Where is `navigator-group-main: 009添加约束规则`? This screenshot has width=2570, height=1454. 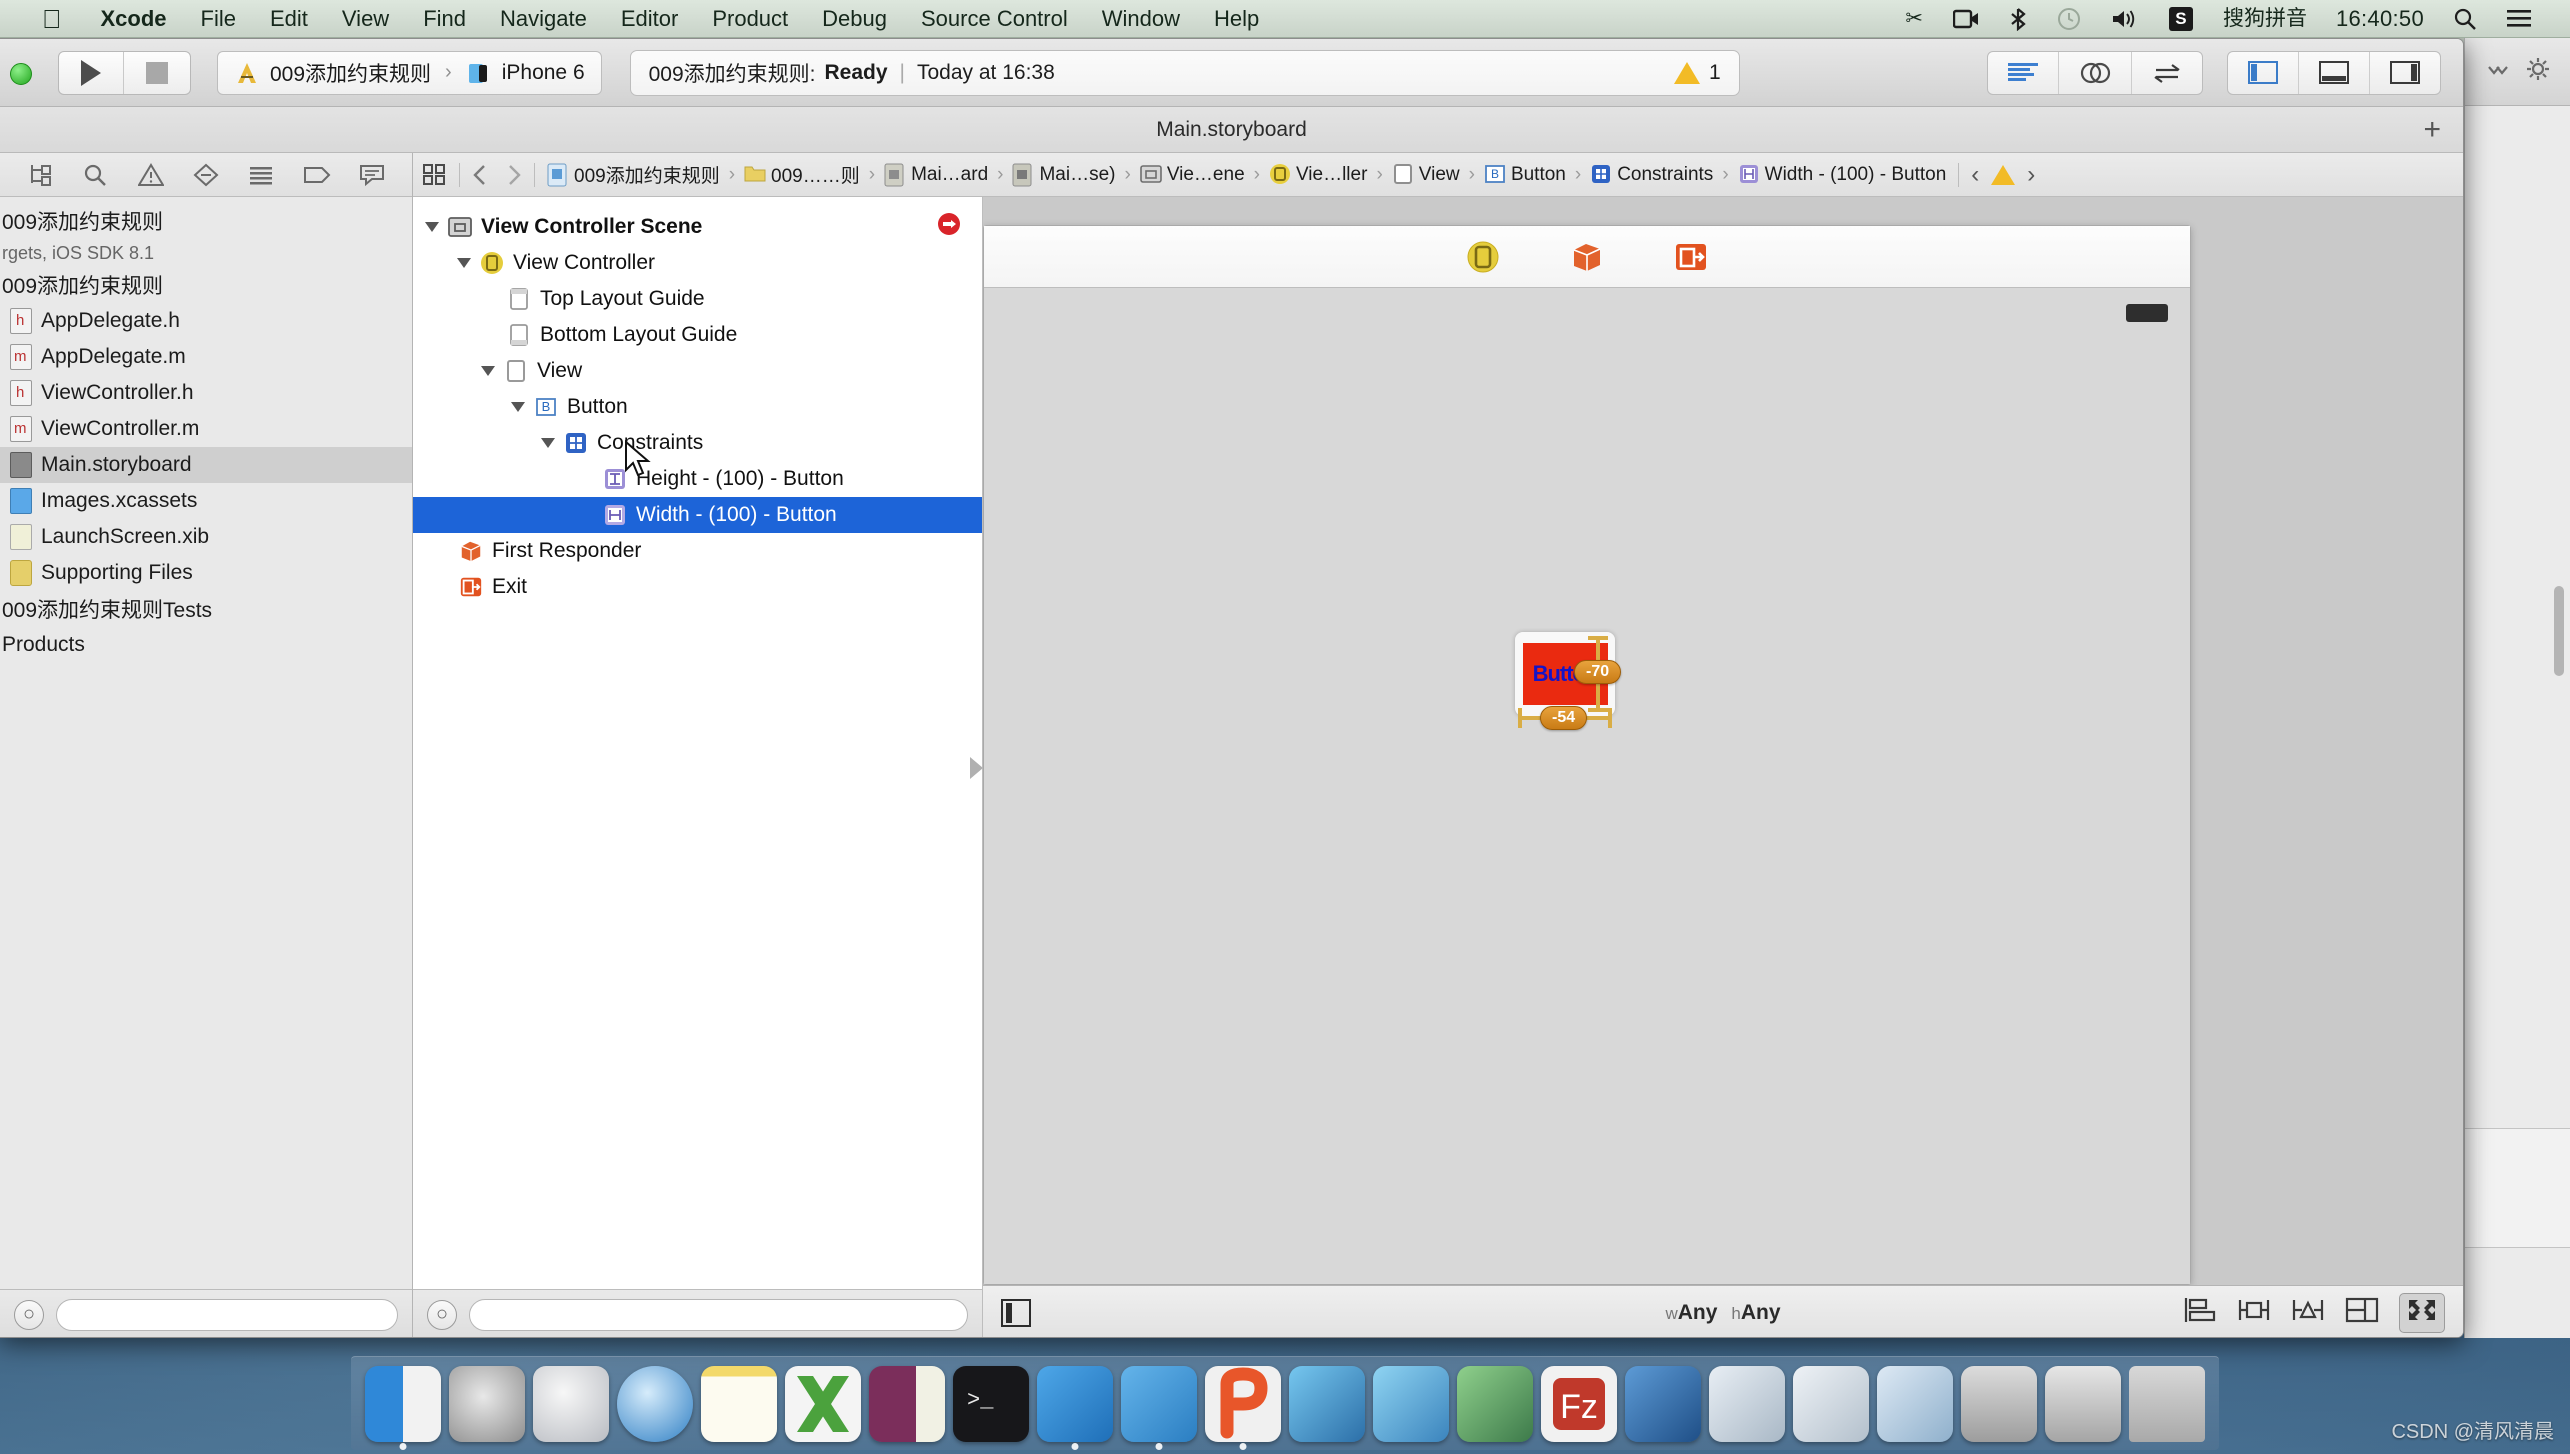 navigator-group-main: 009添加约束规则 is located at coordinates (206, 285).